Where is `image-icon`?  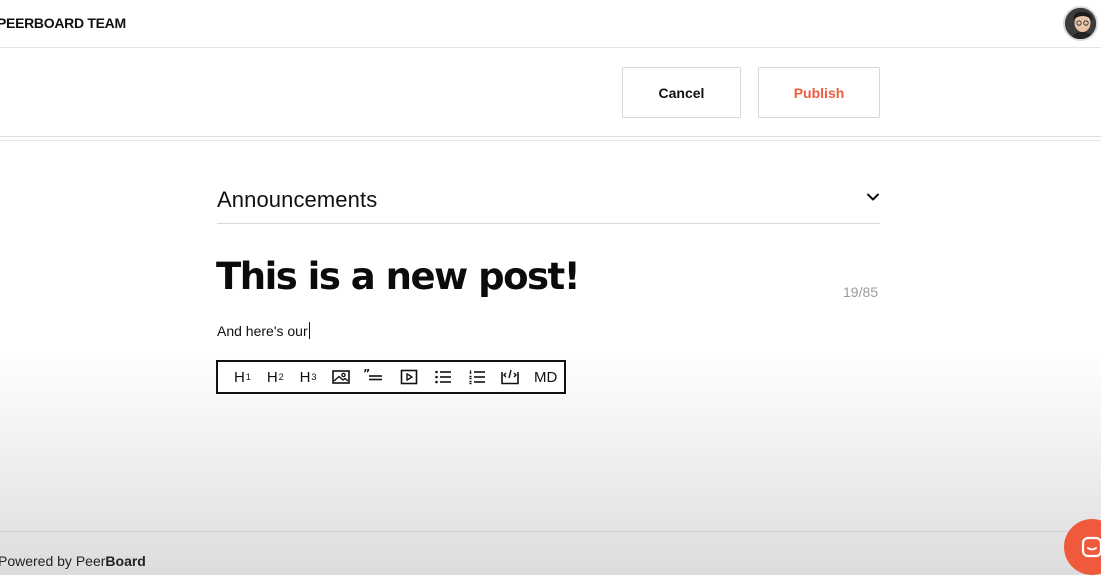
image-icon is located at coordinates (341, 377).